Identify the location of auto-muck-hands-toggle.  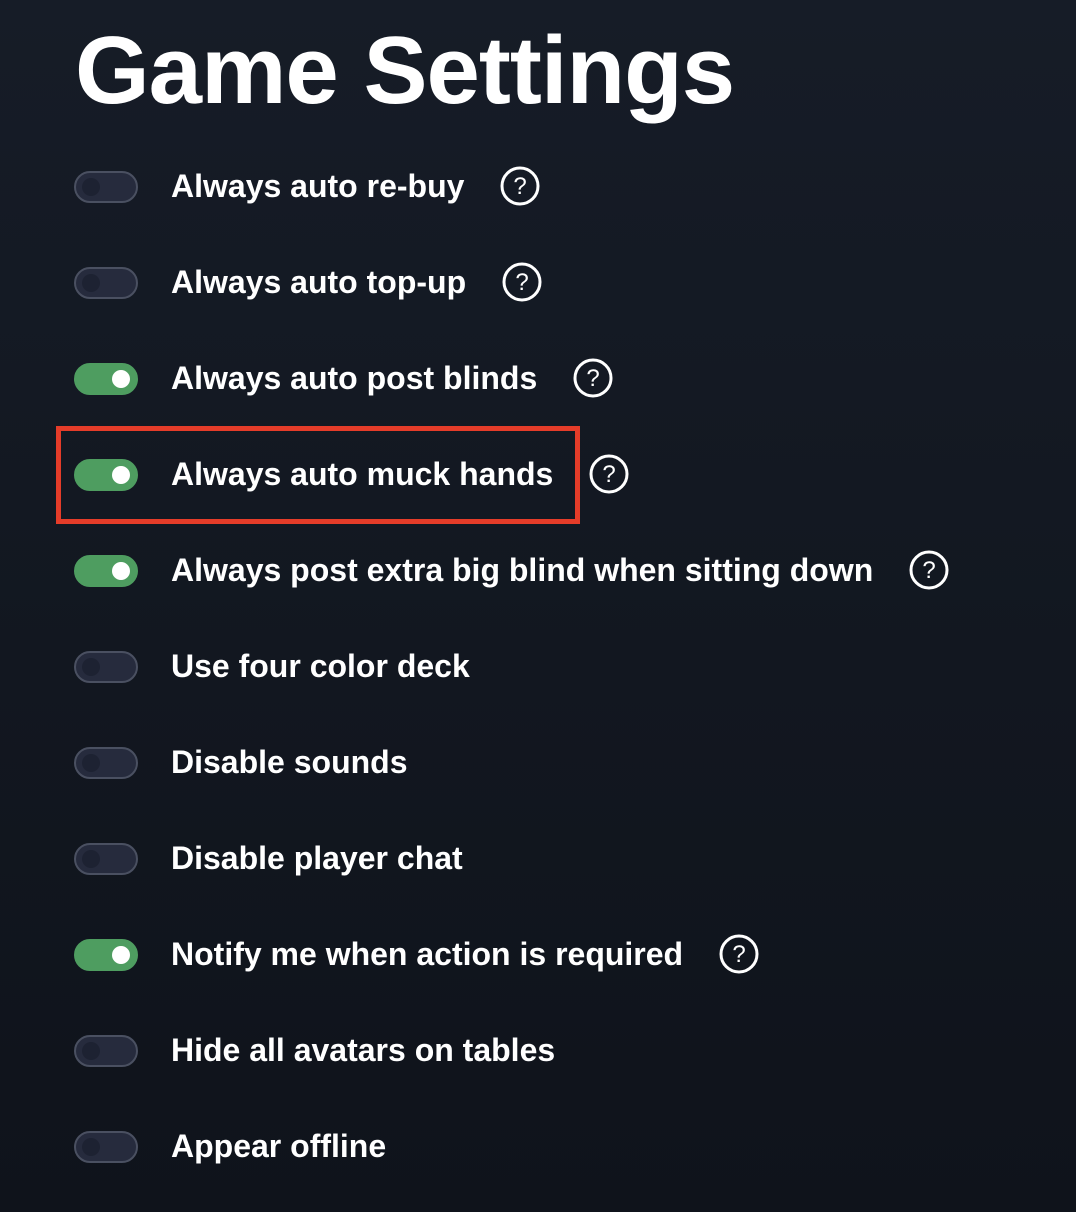
(106, 475).